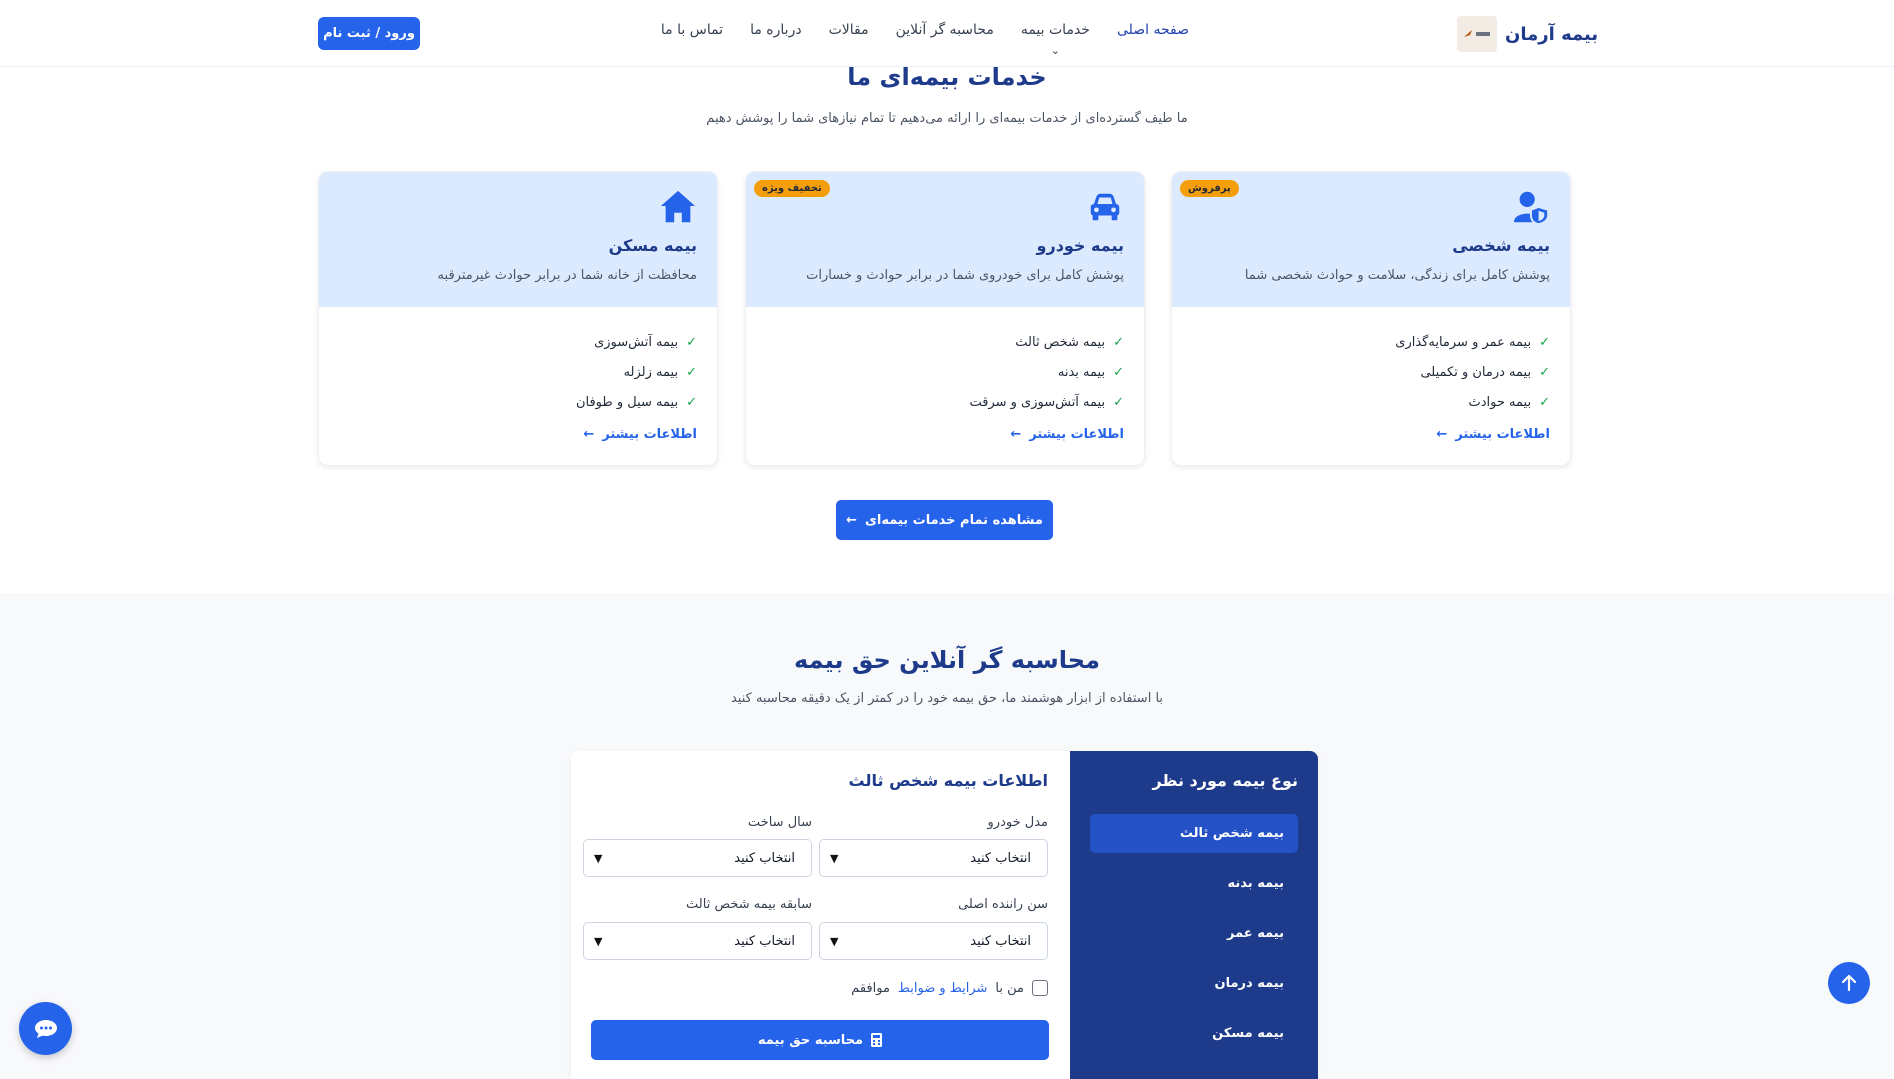 This screenshot has width=1894, height=1079. What do you see at coordinates (933, 941) in the screenshot?
I see `driver-age-select: انتخاب کنید ▼` at bounding box center [933, 941].